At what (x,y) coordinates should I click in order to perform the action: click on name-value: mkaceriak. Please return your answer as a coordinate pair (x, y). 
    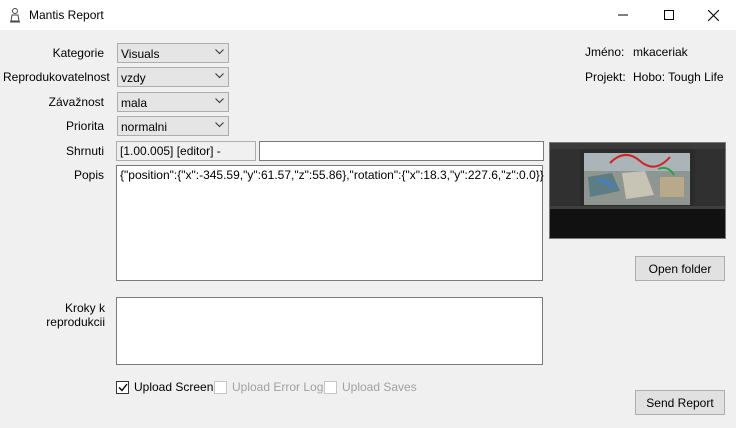
    Looking at the image, I should click on (660, 52).